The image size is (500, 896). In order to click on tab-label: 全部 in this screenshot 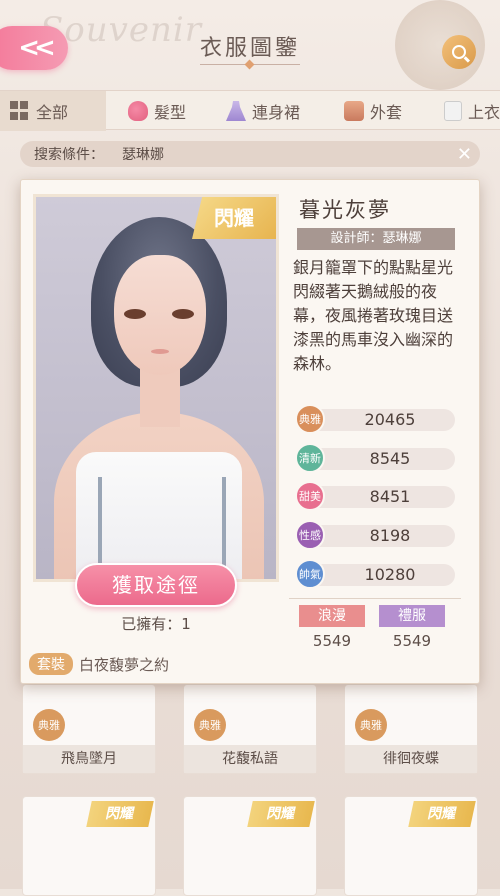, I will do `click(52, 112)`.